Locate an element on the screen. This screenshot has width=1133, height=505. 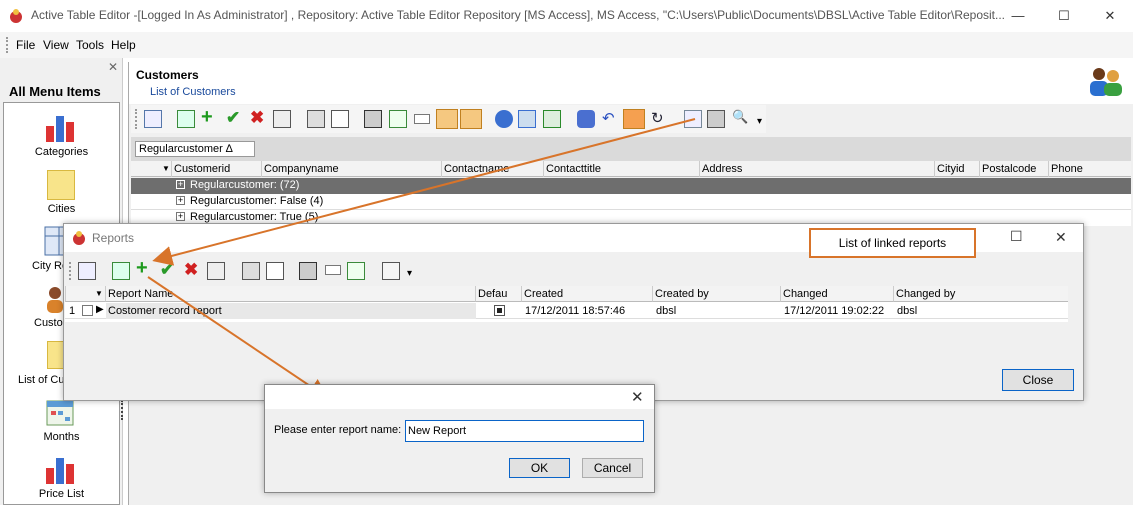
splitter-handle is located at coordinates (122, 410).